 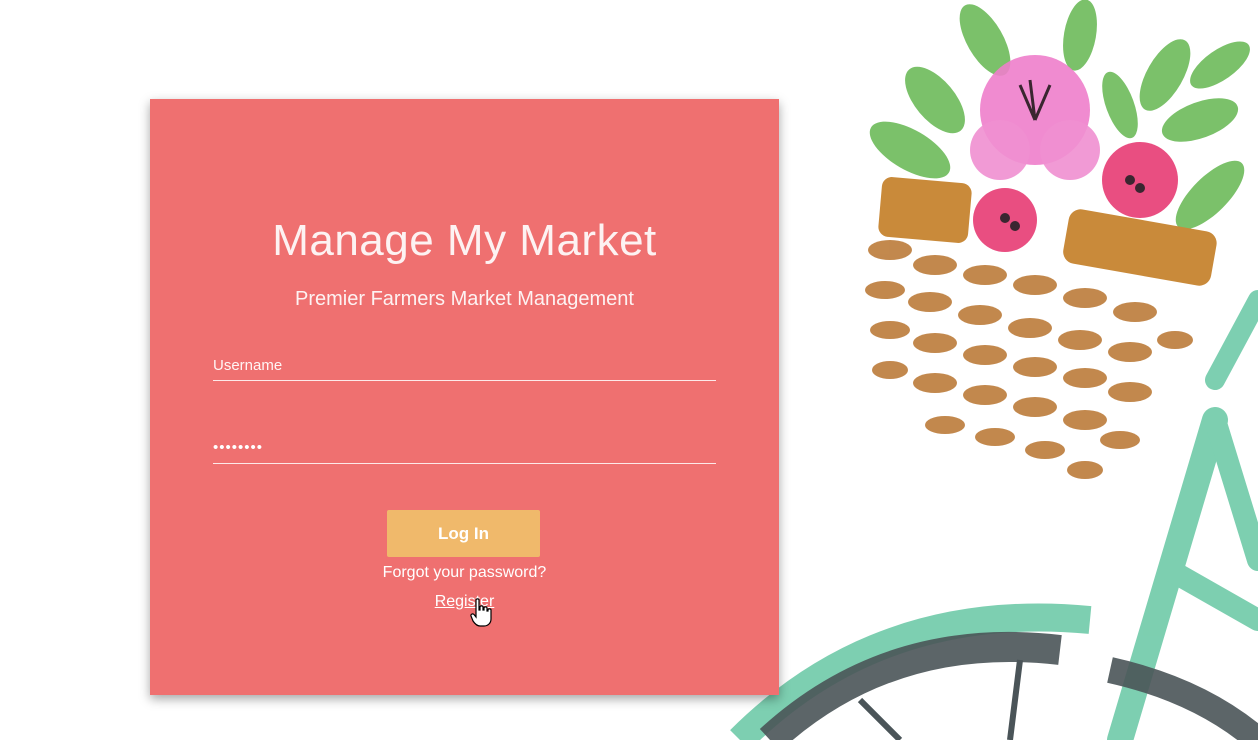 I want to click on login-button: Log In, so click(x=463, y=533).